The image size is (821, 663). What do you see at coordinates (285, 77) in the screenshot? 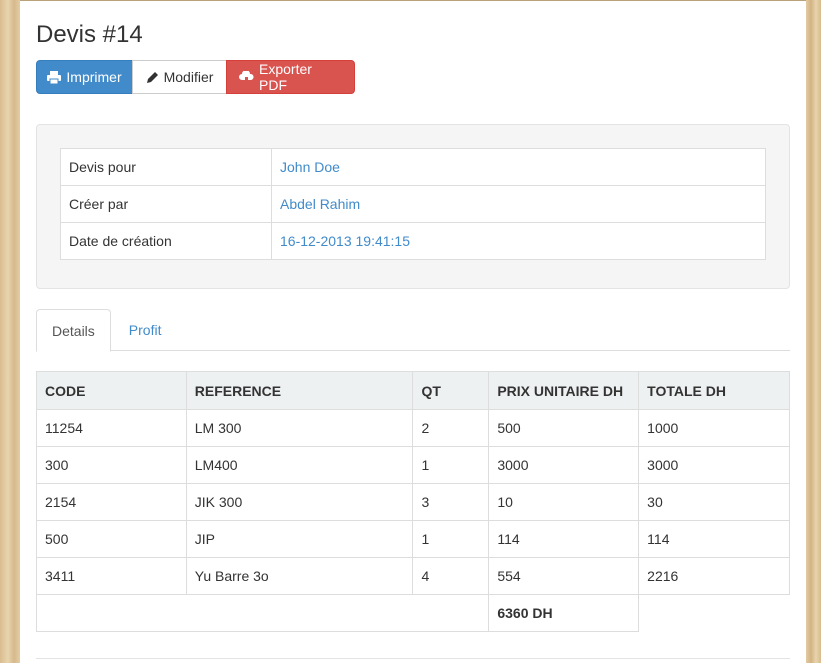
I see `export-pdf-button-label: Exporter PDF` at bounding box center [285, 77].